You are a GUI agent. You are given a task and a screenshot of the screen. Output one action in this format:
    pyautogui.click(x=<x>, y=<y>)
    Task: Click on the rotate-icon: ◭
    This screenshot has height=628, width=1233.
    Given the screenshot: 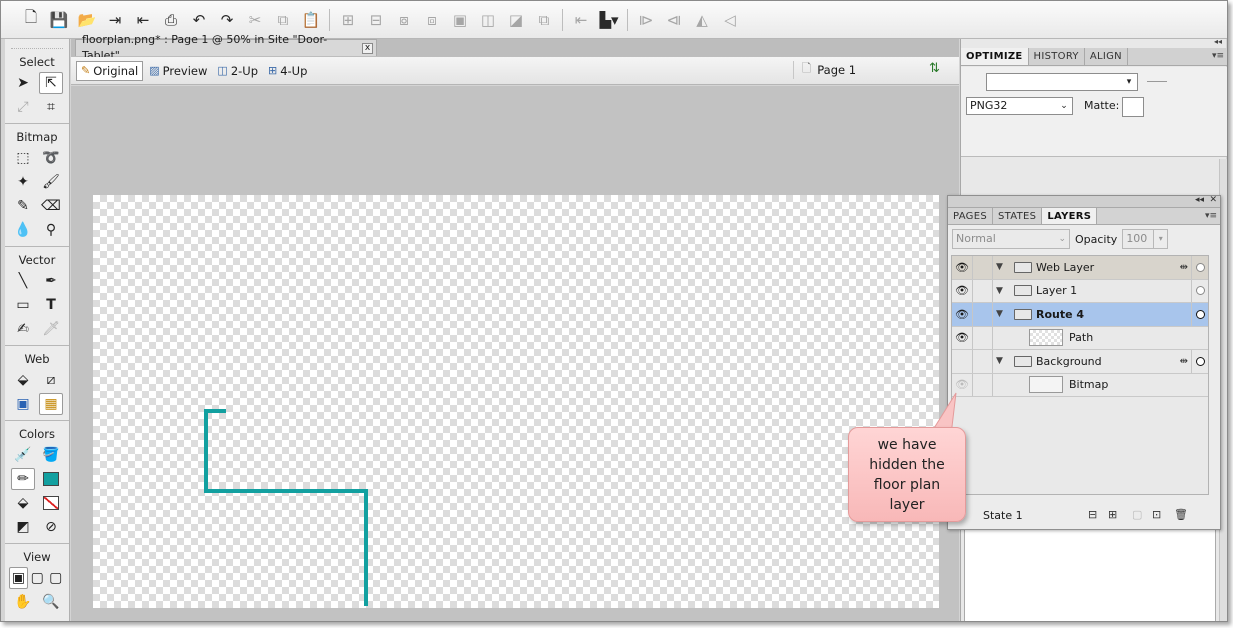 What is the action you would take?
    pyautogui.click(x=702, y=20)
    